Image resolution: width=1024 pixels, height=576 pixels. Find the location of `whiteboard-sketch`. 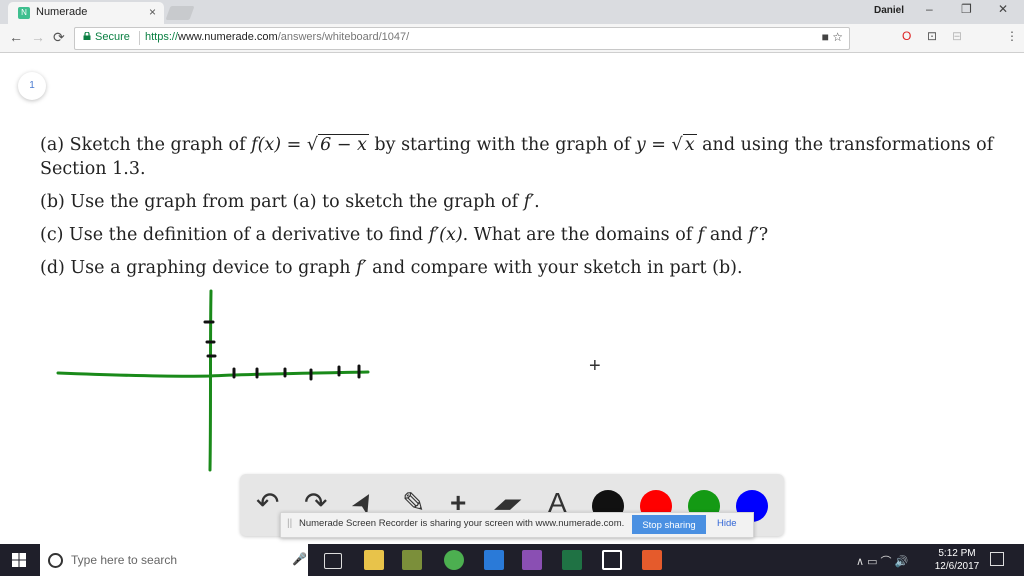

whiteboard-sketch is located at coordinates (215, 380).